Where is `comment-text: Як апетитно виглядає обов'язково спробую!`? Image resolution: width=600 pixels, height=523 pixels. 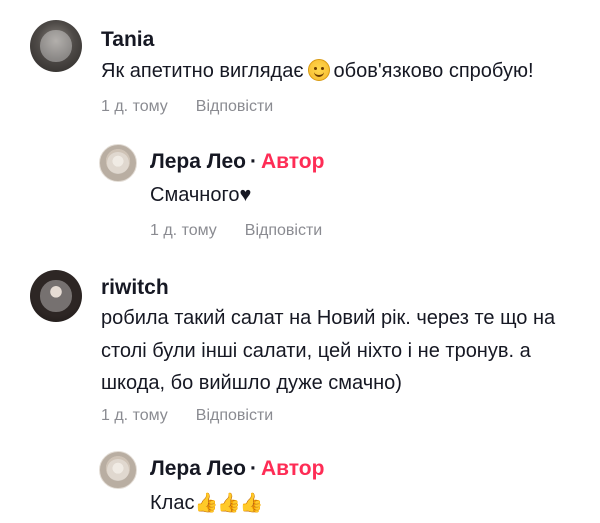 comment-text: Як апетитно виглядає обов'язково спробую! is located at coordinates (317, 71).